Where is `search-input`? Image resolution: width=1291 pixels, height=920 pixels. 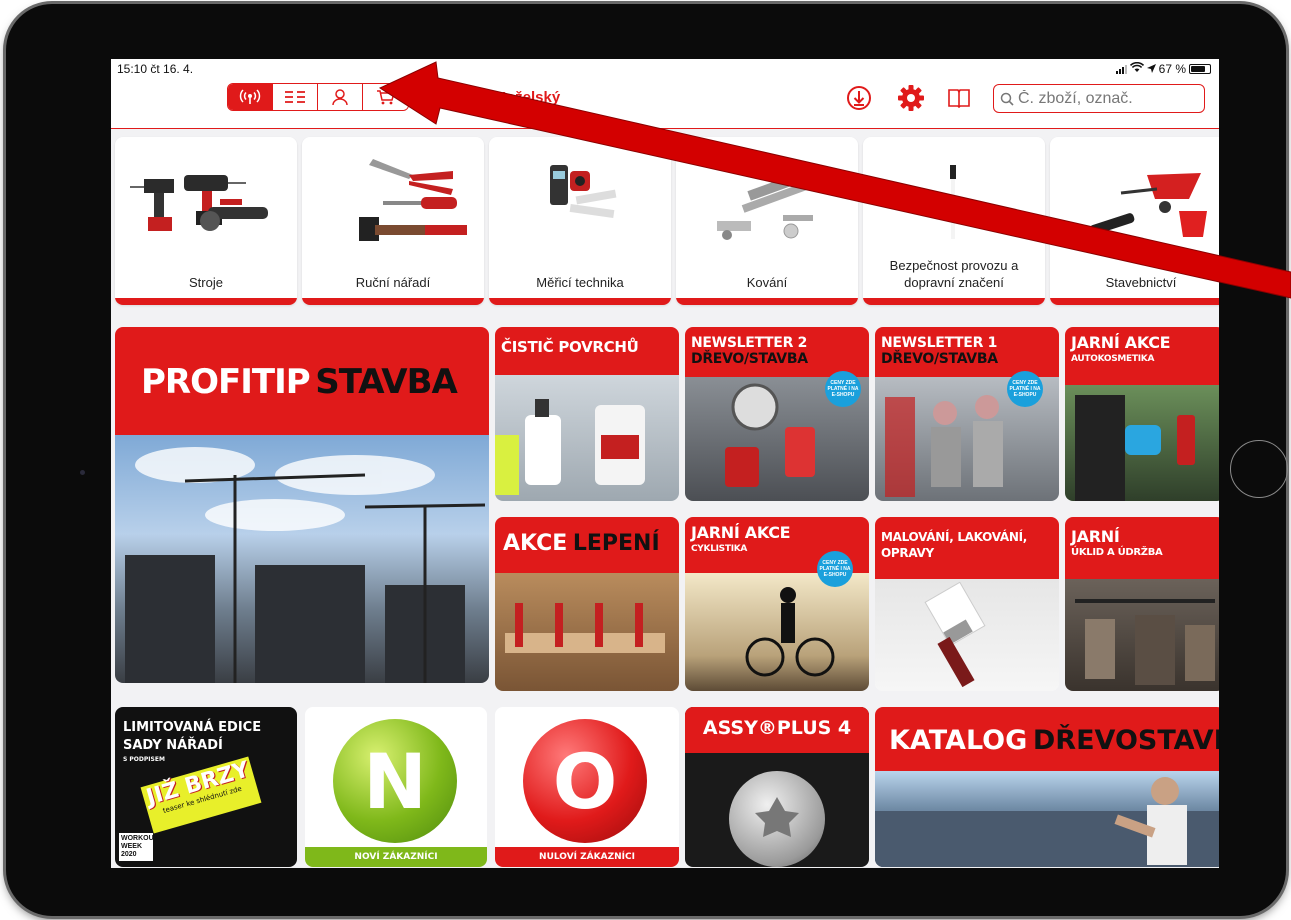
search-input is located at coordinates (1108, 98).